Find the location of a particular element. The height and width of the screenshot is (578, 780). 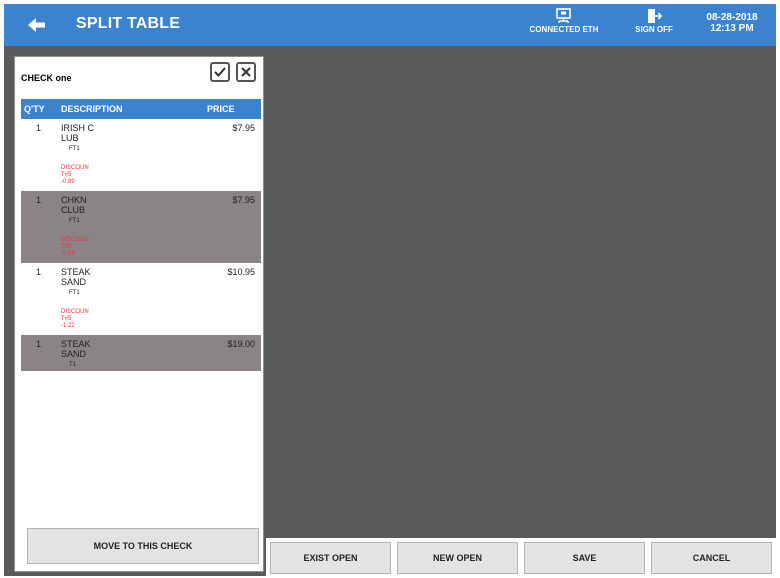

connection-label: CONNECTED ETH is located at coordinates (564, 29).